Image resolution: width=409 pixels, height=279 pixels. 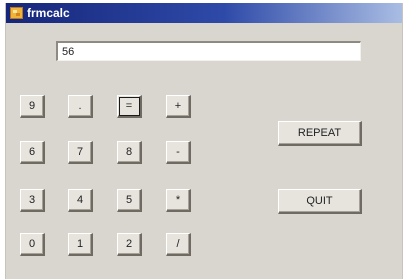 What do you see at coordinates (129, 200) in the screenshot?
I see `key-5-button: 5` at bounding box center [129, 200].